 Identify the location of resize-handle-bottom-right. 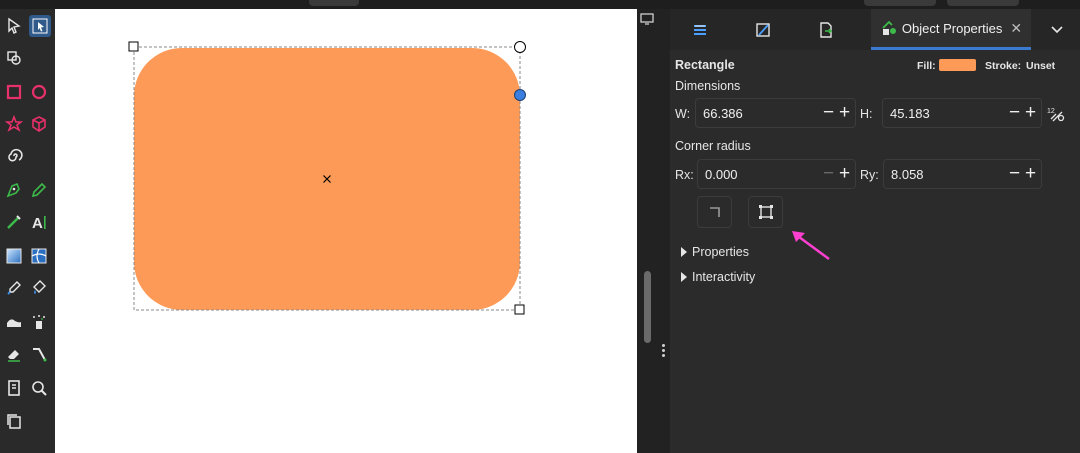
(519, 309).